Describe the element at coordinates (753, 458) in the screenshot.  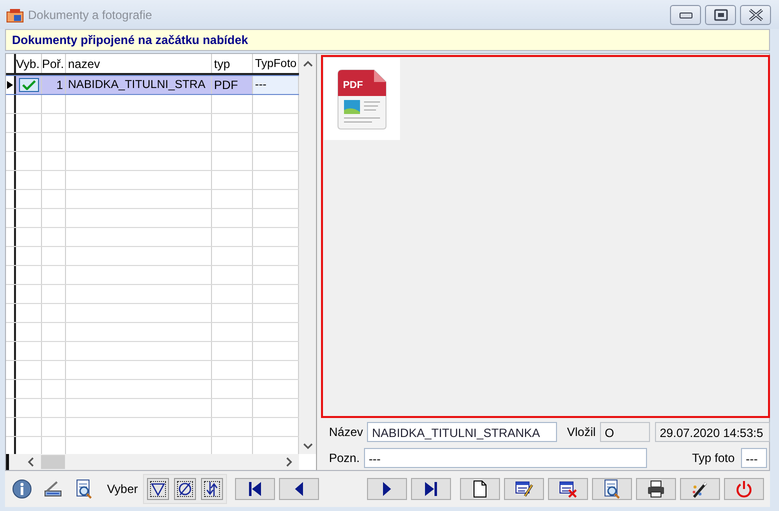
I see `photo-type-field: ---` at that location.